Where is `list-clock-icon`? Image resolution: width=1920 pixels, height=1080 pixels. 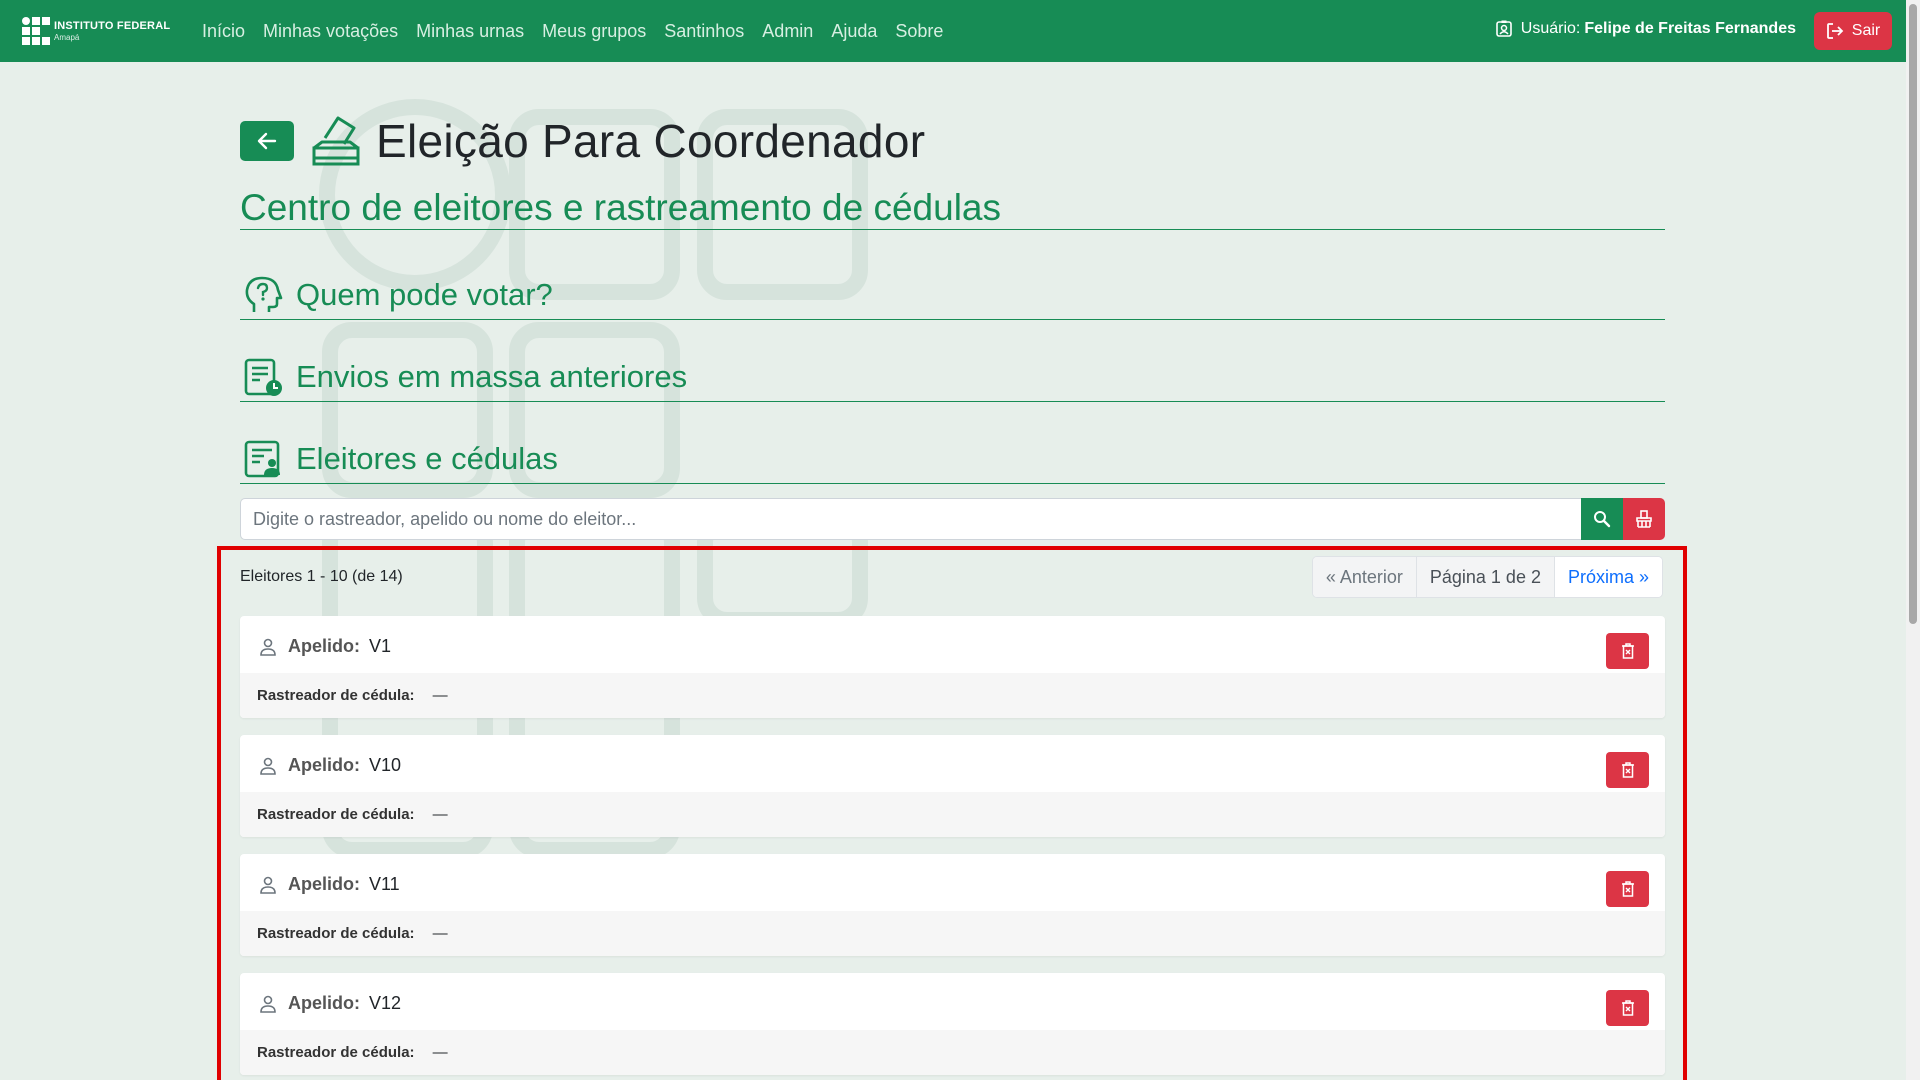
list-clock-icon is located at coordinates (263, 377).